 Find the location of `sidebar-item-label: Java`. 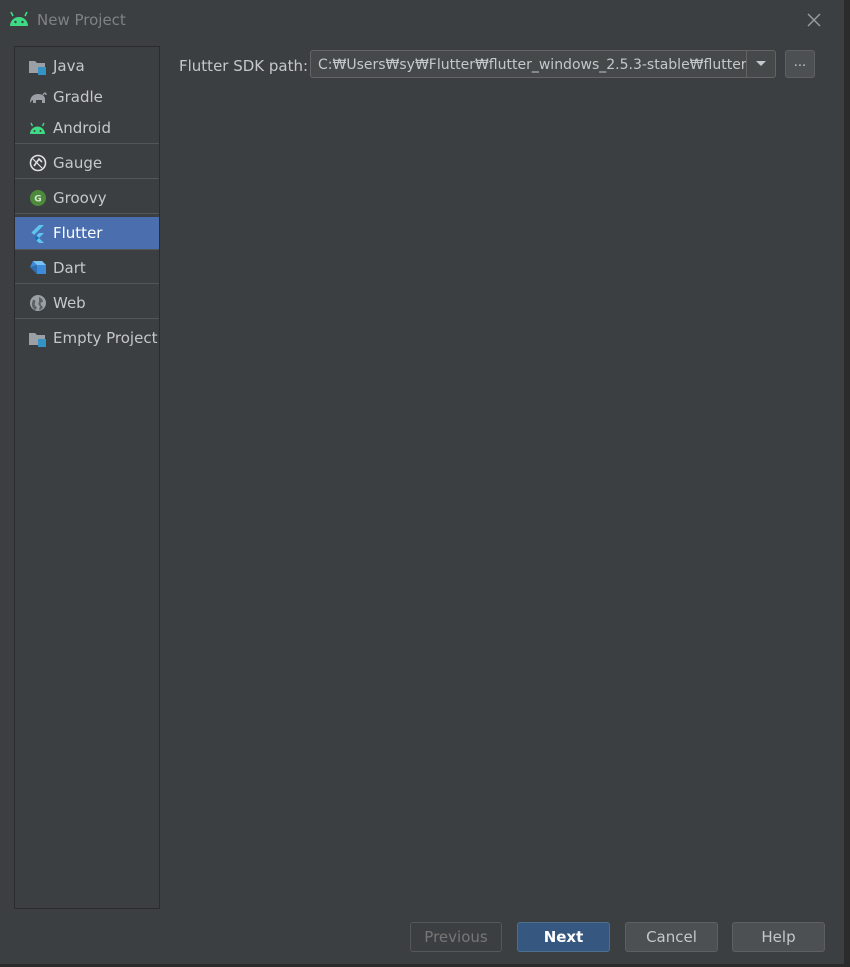

sidebar-item-label: Java is located at coordinates (69, 66).